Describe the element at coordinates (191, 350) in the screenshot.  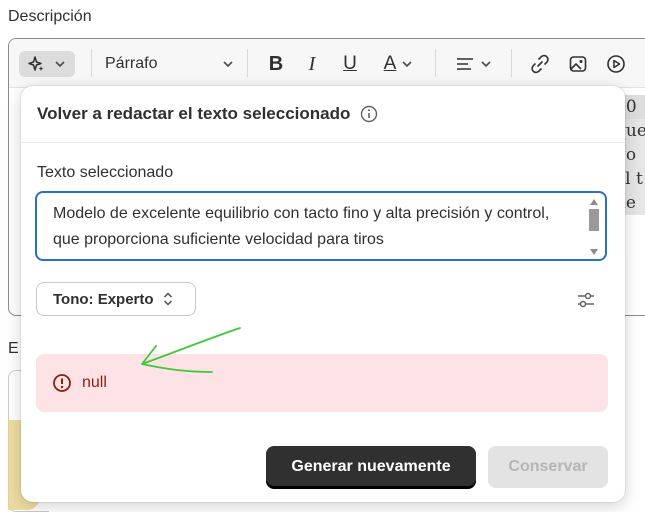
I see `annotation-arrow-icon` at that location.